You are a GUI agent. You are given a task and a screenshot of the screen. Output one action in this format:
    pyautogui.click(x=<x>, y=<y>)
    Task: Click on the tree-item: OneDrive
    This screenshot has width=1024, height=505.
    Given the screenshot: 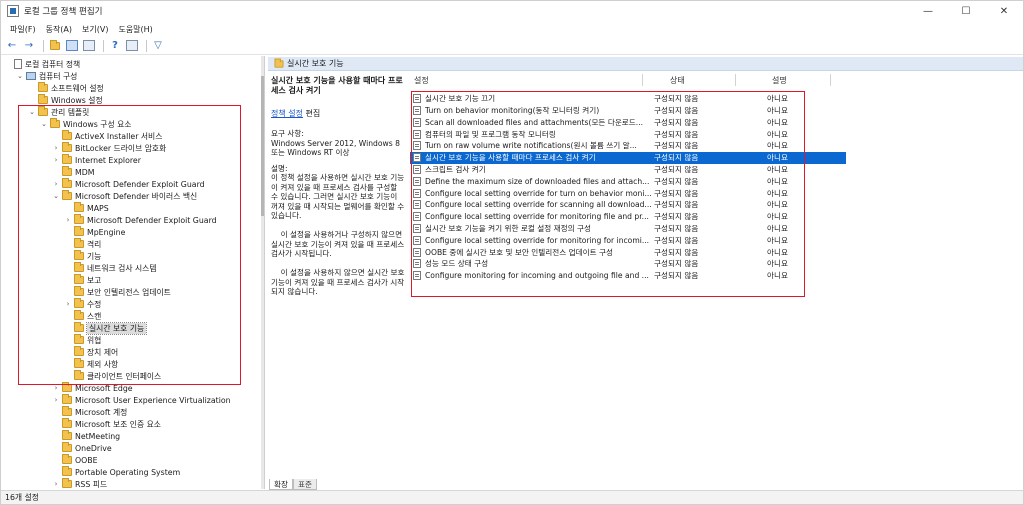 What is the action you would take?
    pyautogui.click(x=82, y=448)
    